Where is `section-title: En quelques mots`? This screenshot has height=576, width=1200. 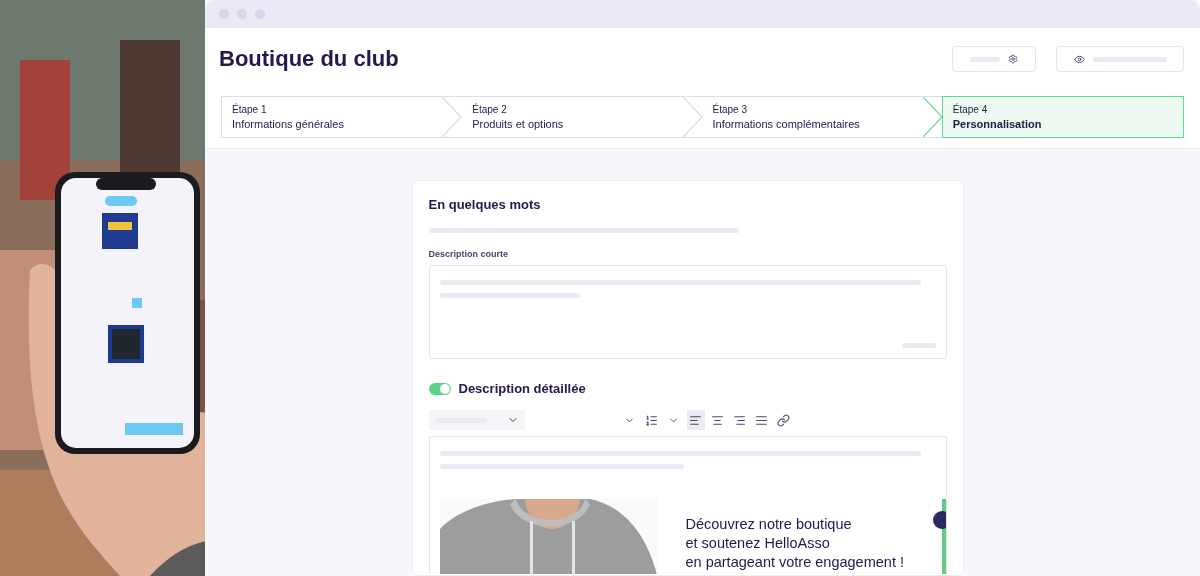 section-title: En quelques mots is located at coordinates (485, 204).